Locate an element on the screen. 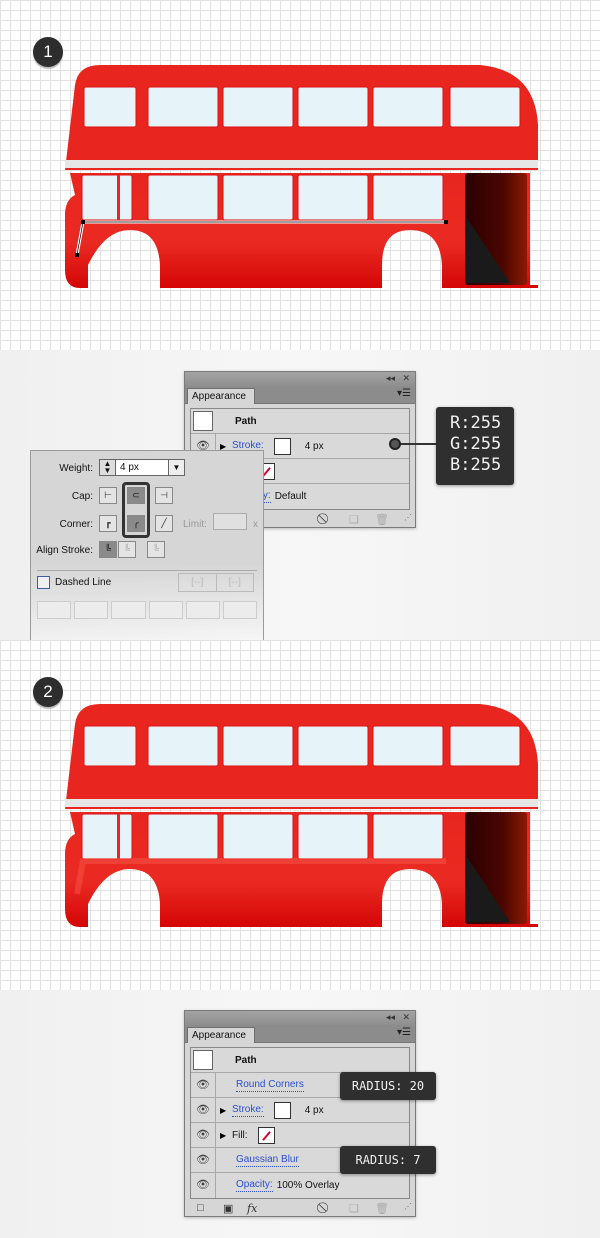  butt-cap-button: ⊢ is located at coordinates (108, 495).